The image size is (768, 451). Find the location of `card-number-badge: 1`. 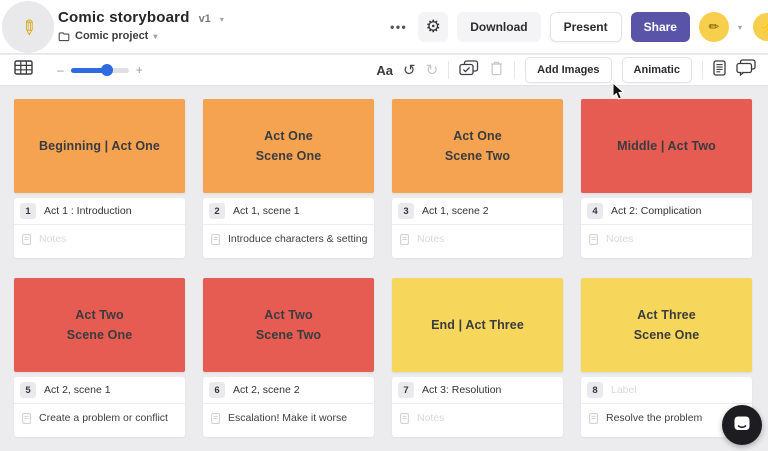

card-number-badge: 1 is located at coordinates (28, 211).